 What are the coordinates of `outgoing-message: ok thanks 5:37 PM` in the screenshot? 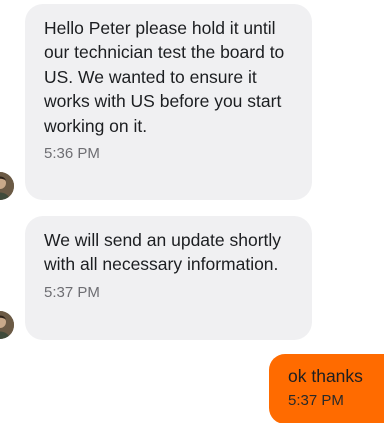 It's located at (326, 388).